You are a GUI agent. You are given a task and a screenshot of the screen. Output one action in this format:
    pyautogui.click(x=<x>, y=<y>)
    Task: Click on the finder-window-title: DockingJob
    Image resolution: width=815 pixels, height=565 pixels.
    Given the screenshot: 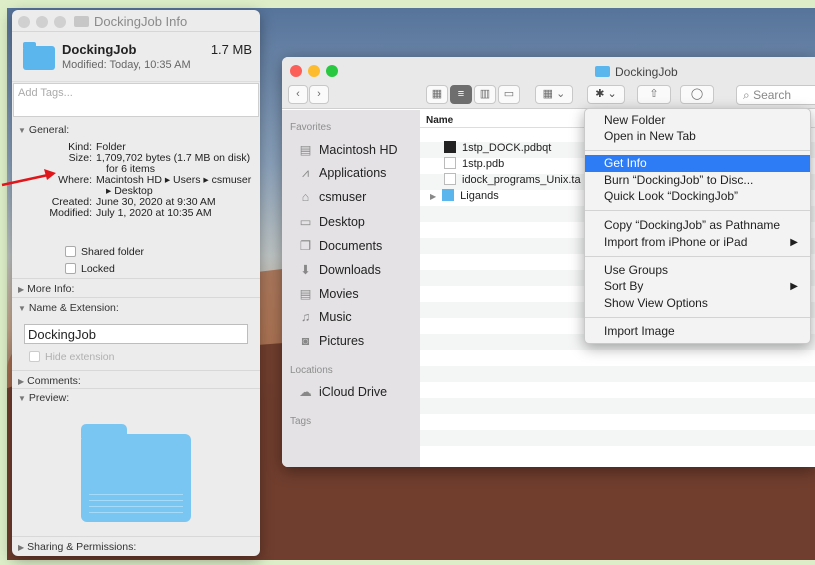 What is the action you would take?
    pyautogui.click(x=636, y=72)
    